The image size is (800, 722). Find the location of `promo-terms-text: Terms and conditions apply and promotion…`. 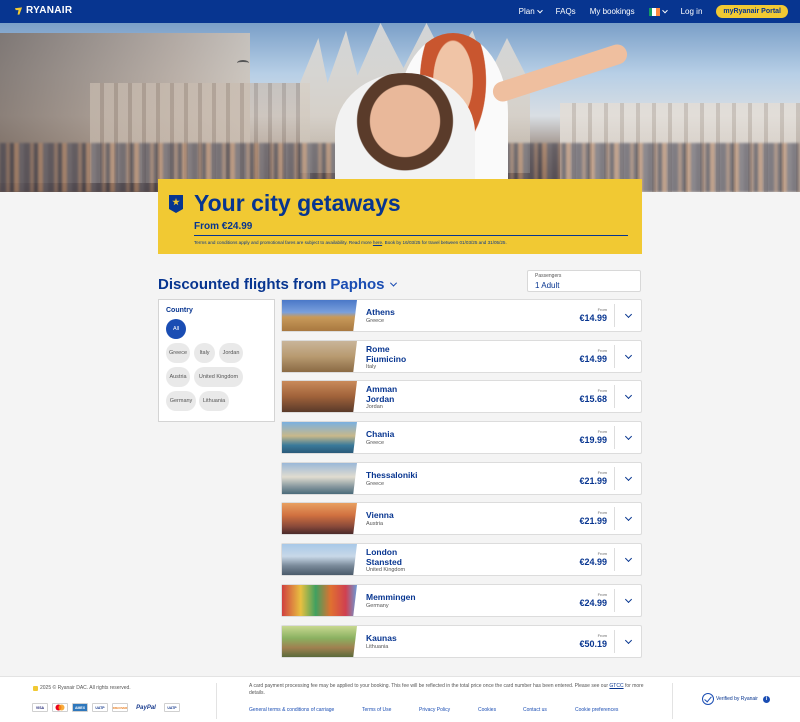

promo-terms-text: Terms and conditions apply and promotion… is located at coordinates (283, 242).